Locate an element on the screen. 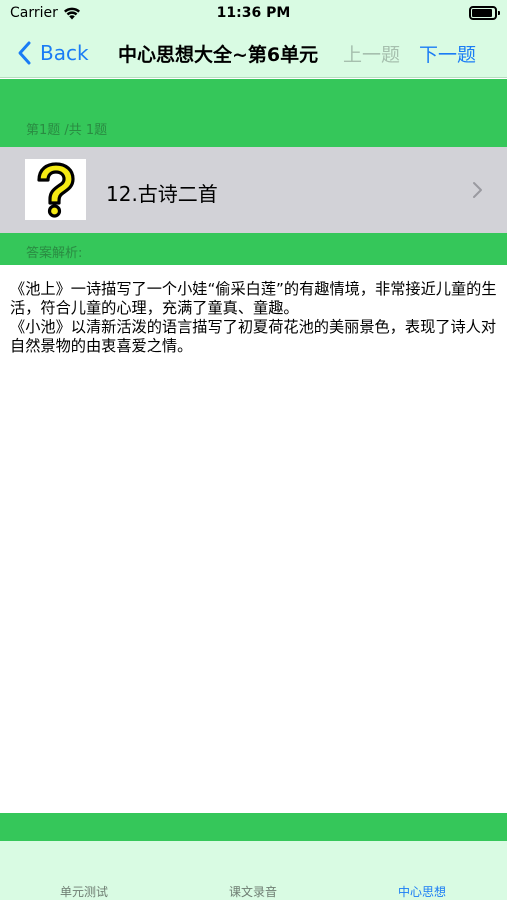 The height and width of the screenshot is (900, 507). back-button: Back is located at coordinates (51, 53).